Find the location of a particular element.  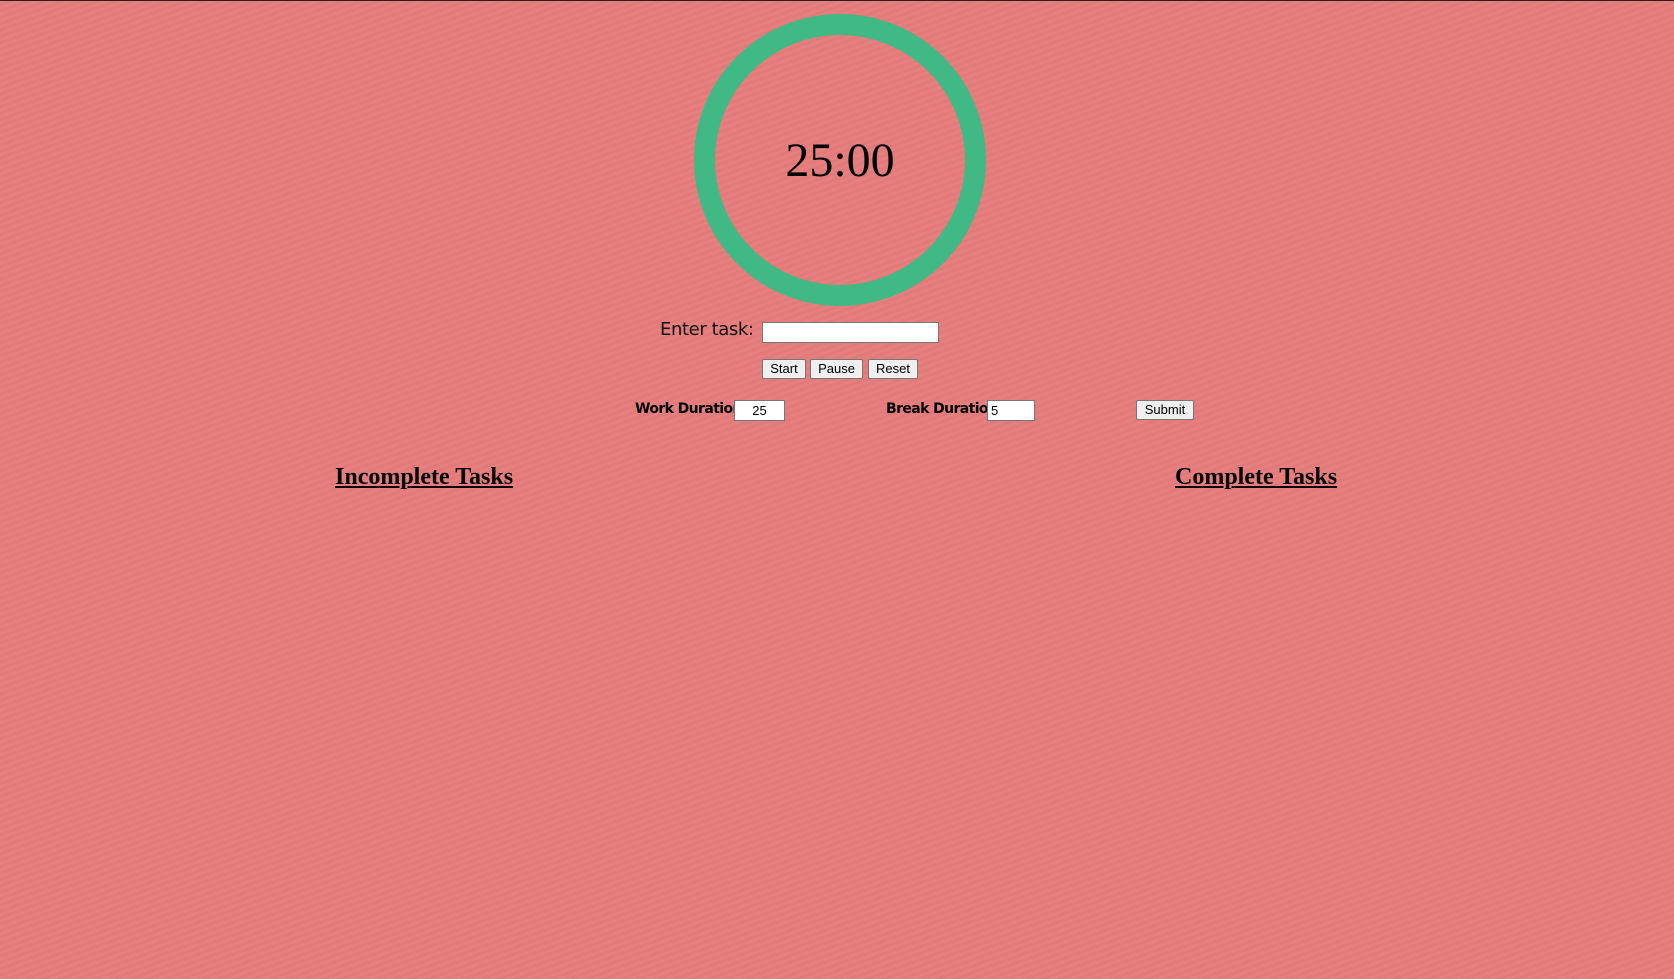

task-input is located at coordinates (850, 332).